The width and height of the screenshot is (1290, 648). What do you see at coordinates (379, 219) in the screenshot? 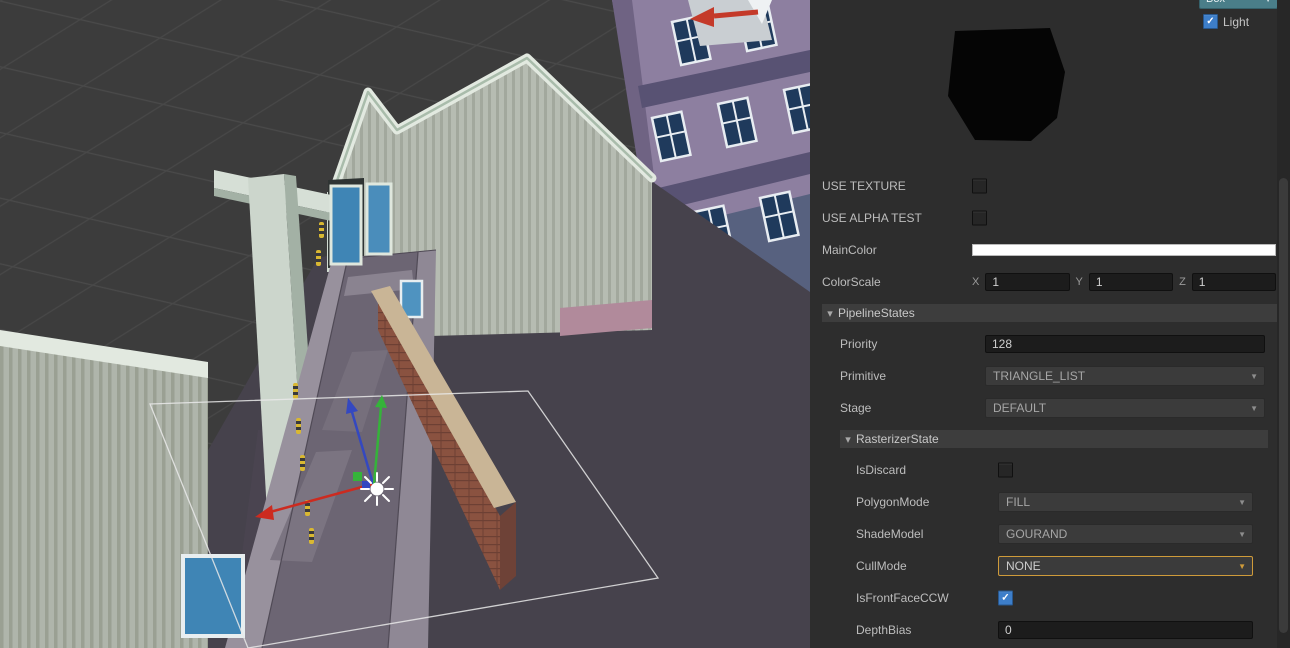
I see `warehouse-door-right` at bounding box center [379, 219].